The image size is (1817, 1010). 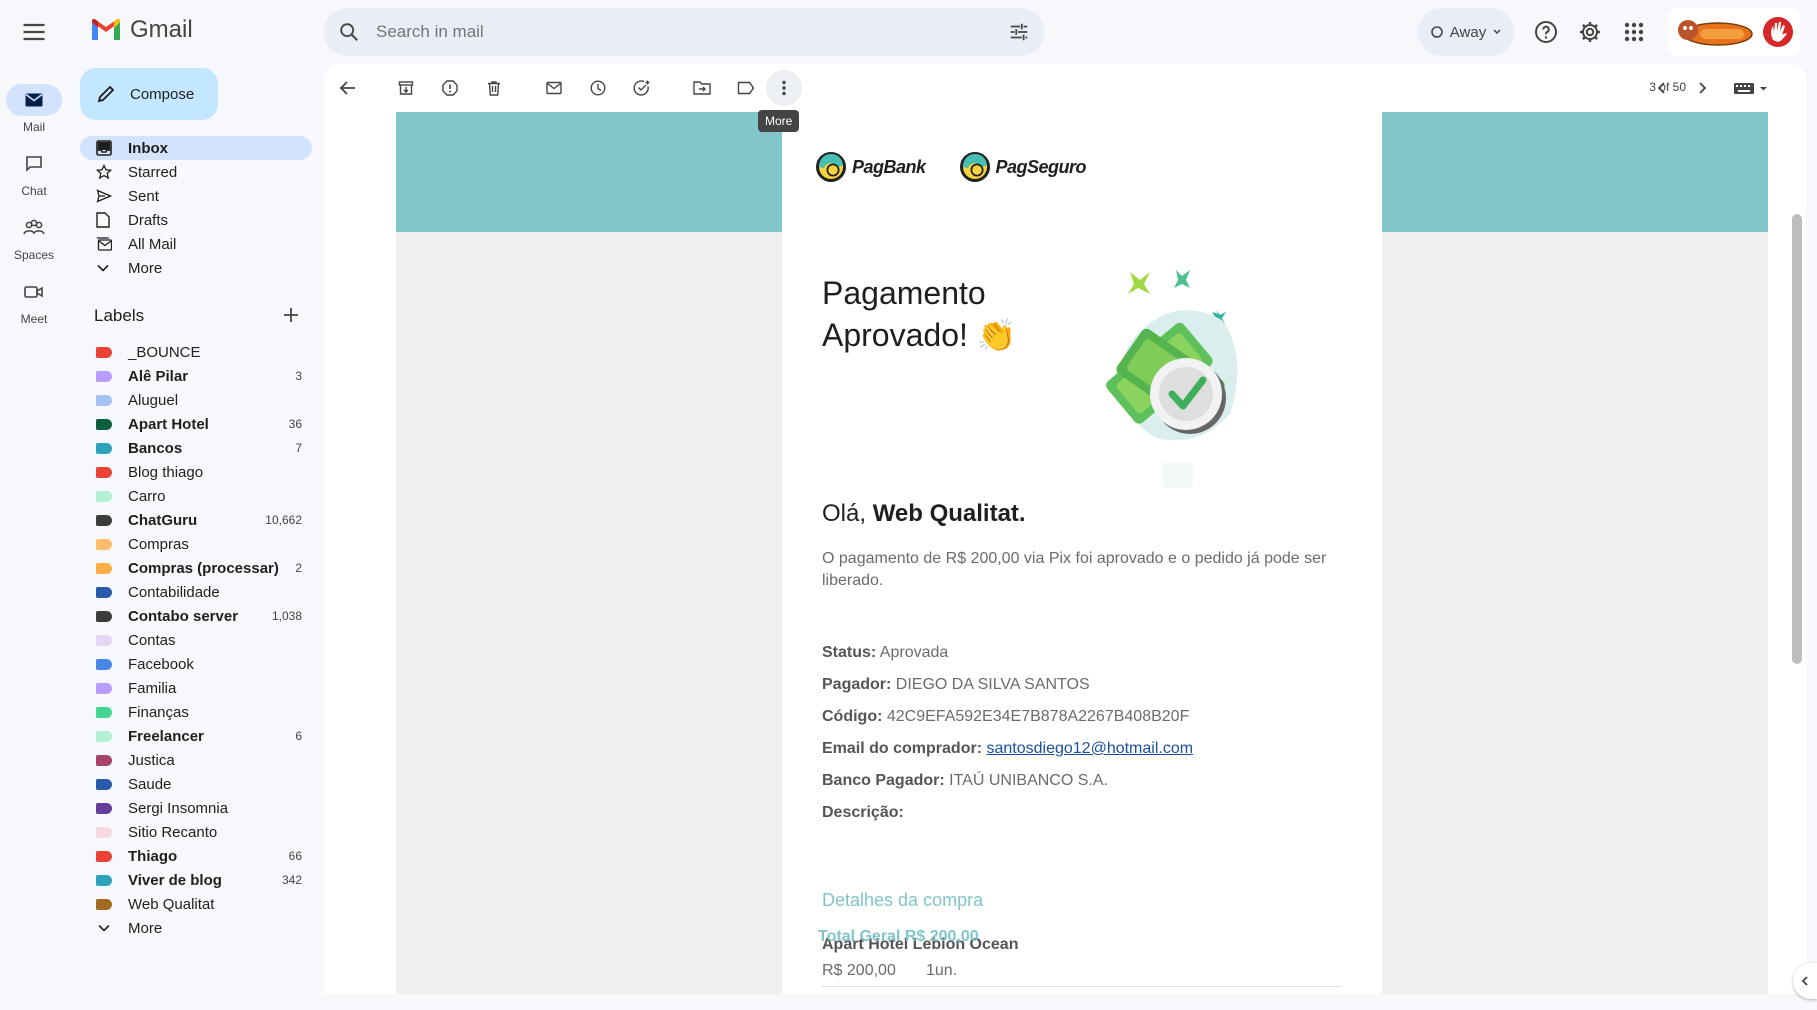 I want to click on field-status-value: Aprovada, so click(x=914, y=652).